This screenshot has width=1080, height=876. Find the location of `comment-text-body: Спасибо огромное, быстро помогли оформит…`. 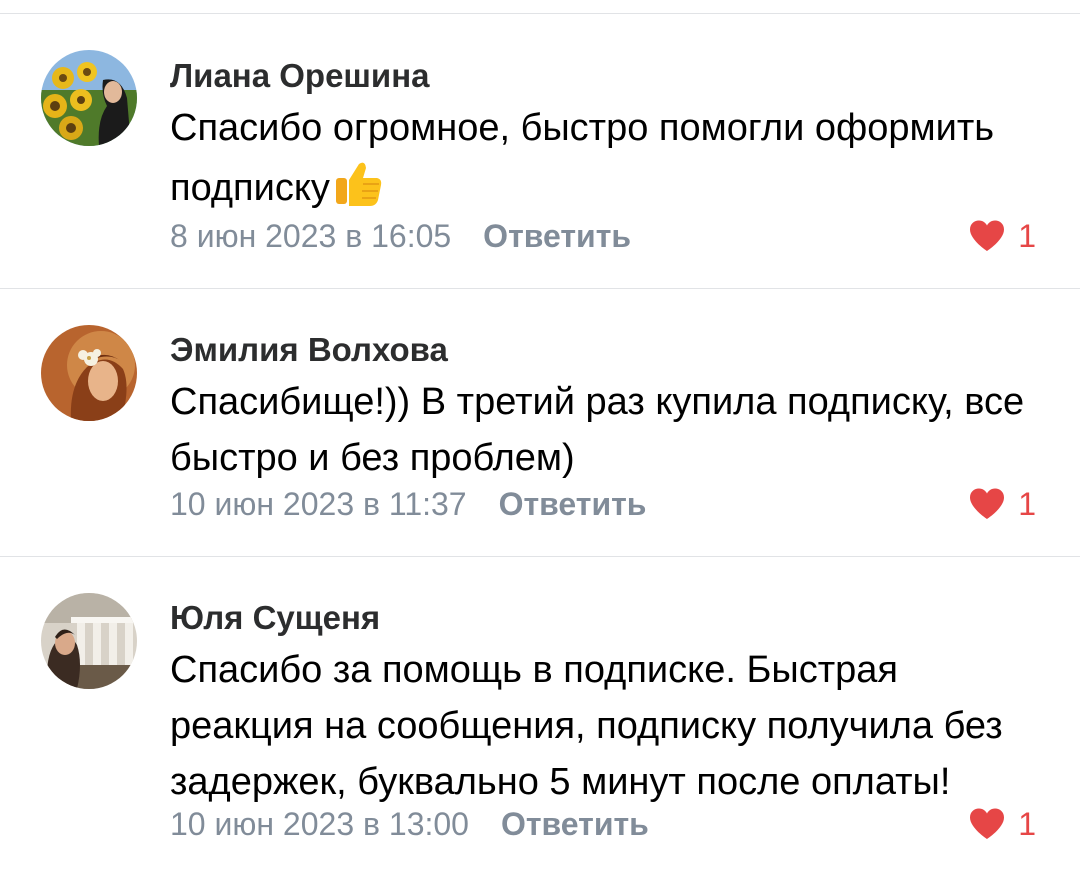

comment-text-body: Спасибо огромное, быстро помогли оформит… is located at coordinates (582, 158).